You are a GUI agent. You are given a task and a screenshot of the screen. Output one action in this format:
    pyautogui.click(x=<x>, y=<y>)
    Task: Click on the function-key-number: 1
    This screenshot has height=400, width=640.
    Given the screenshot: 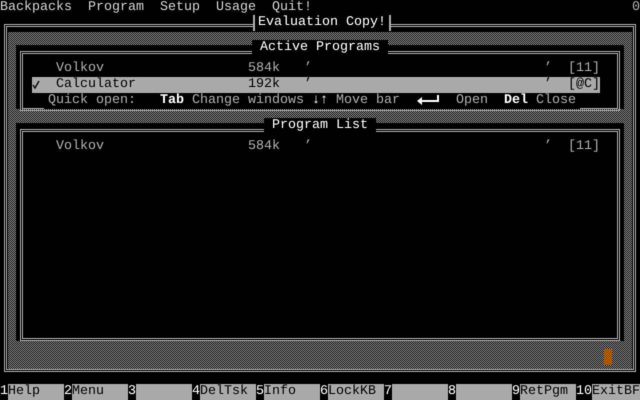 What is the action you would take?
    pyautogui.click(x=4, y=392)
    